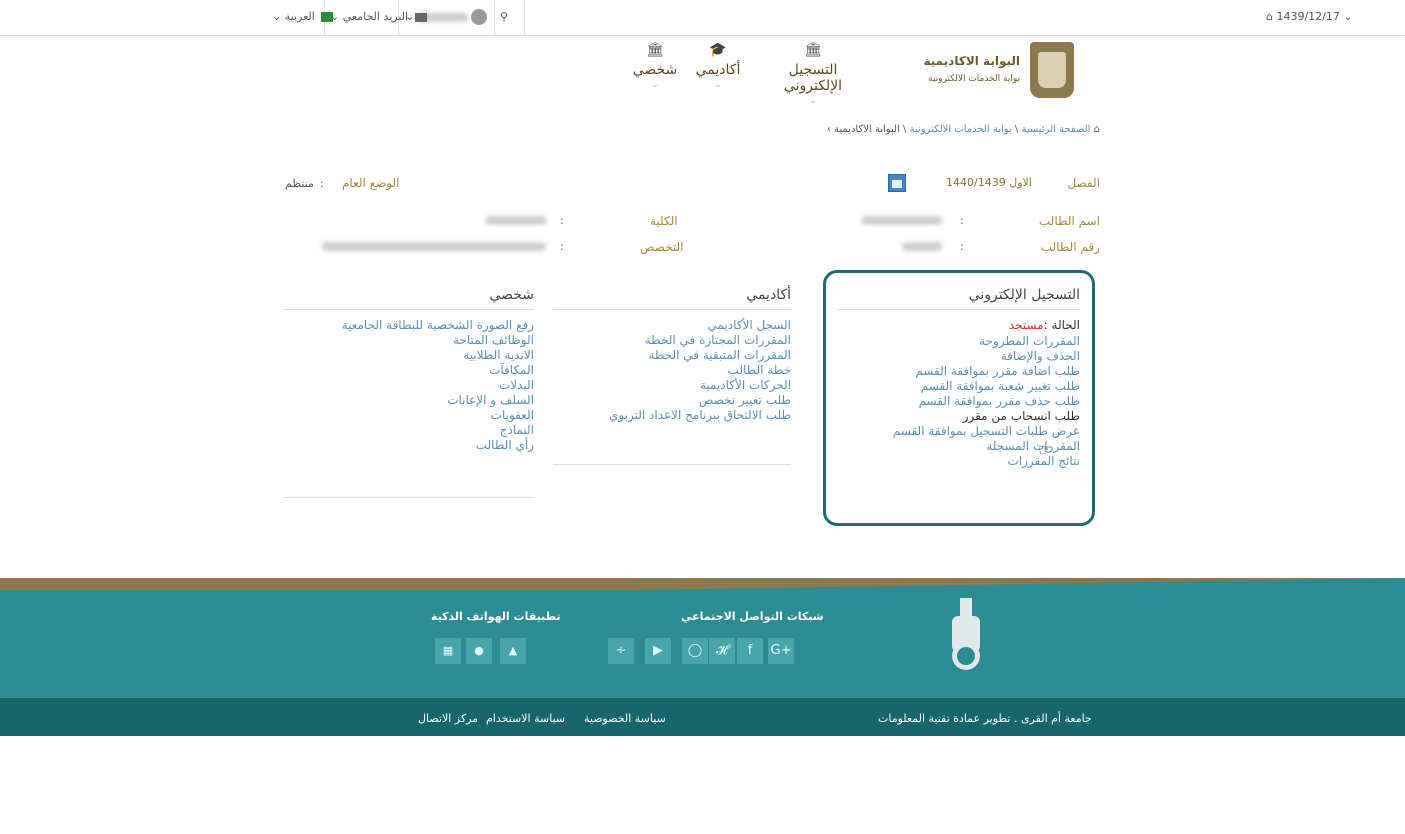 This screenshot has width=1405, height=834. Describe the element at coordinates (1083, 183) in the screenshot. I see `semester-label: الفصل` at that location.